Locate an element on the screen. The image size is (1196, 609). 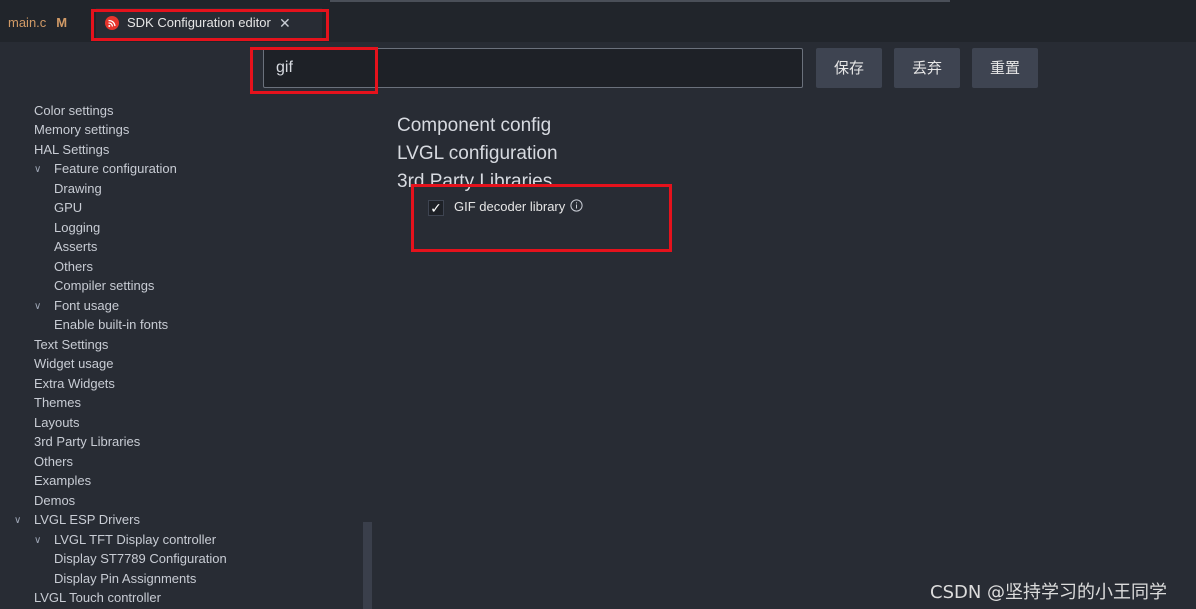
sidebar-item-display-pin-assignments: Display Pin Assignments is located at coordinates (125, 578).